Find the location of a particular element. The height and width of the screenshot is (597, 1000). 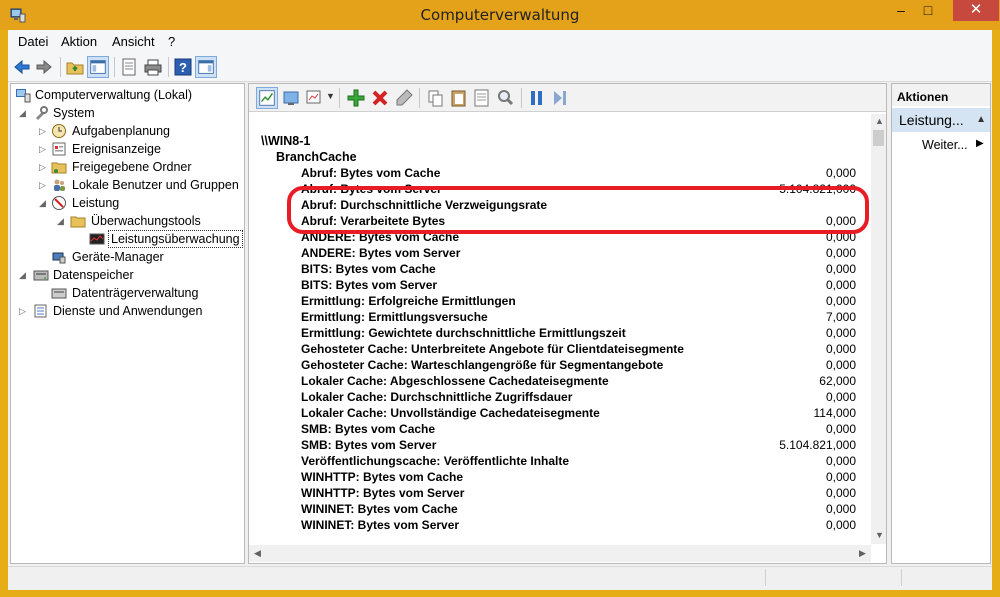

services-icon is located at coordinates (40, 311).